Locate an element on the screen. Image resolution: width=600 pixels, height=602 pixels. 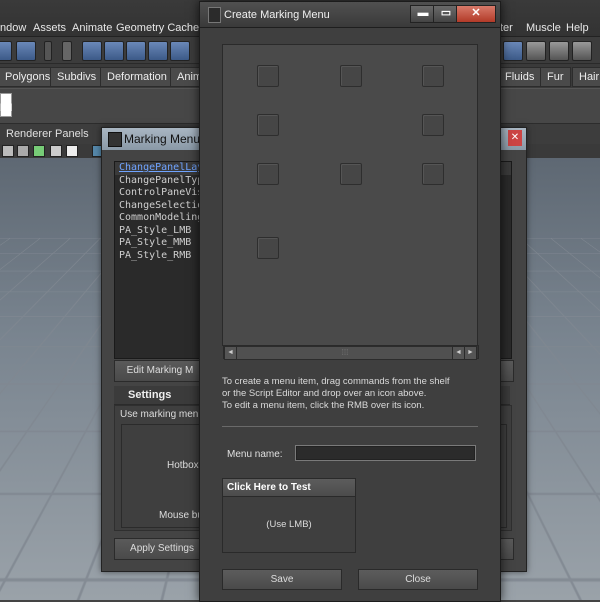
apply-settings-button: Apply Settings is located at coordinates (162, 549).